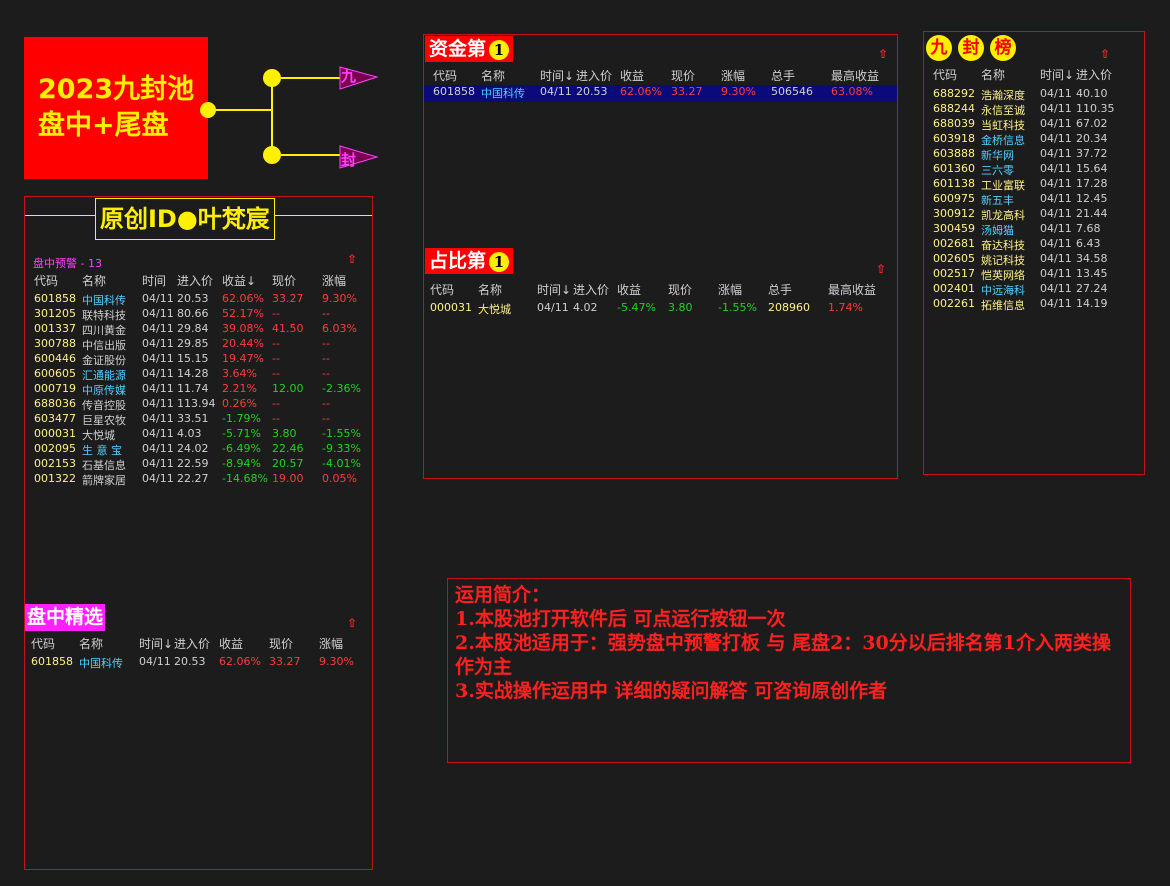 The image size is (1170, 886). What do you see at coordinates (881, 269) in the screenshot?
I see `ratio-sort-up-icon: ⇧` at bounding box center [881, 269].